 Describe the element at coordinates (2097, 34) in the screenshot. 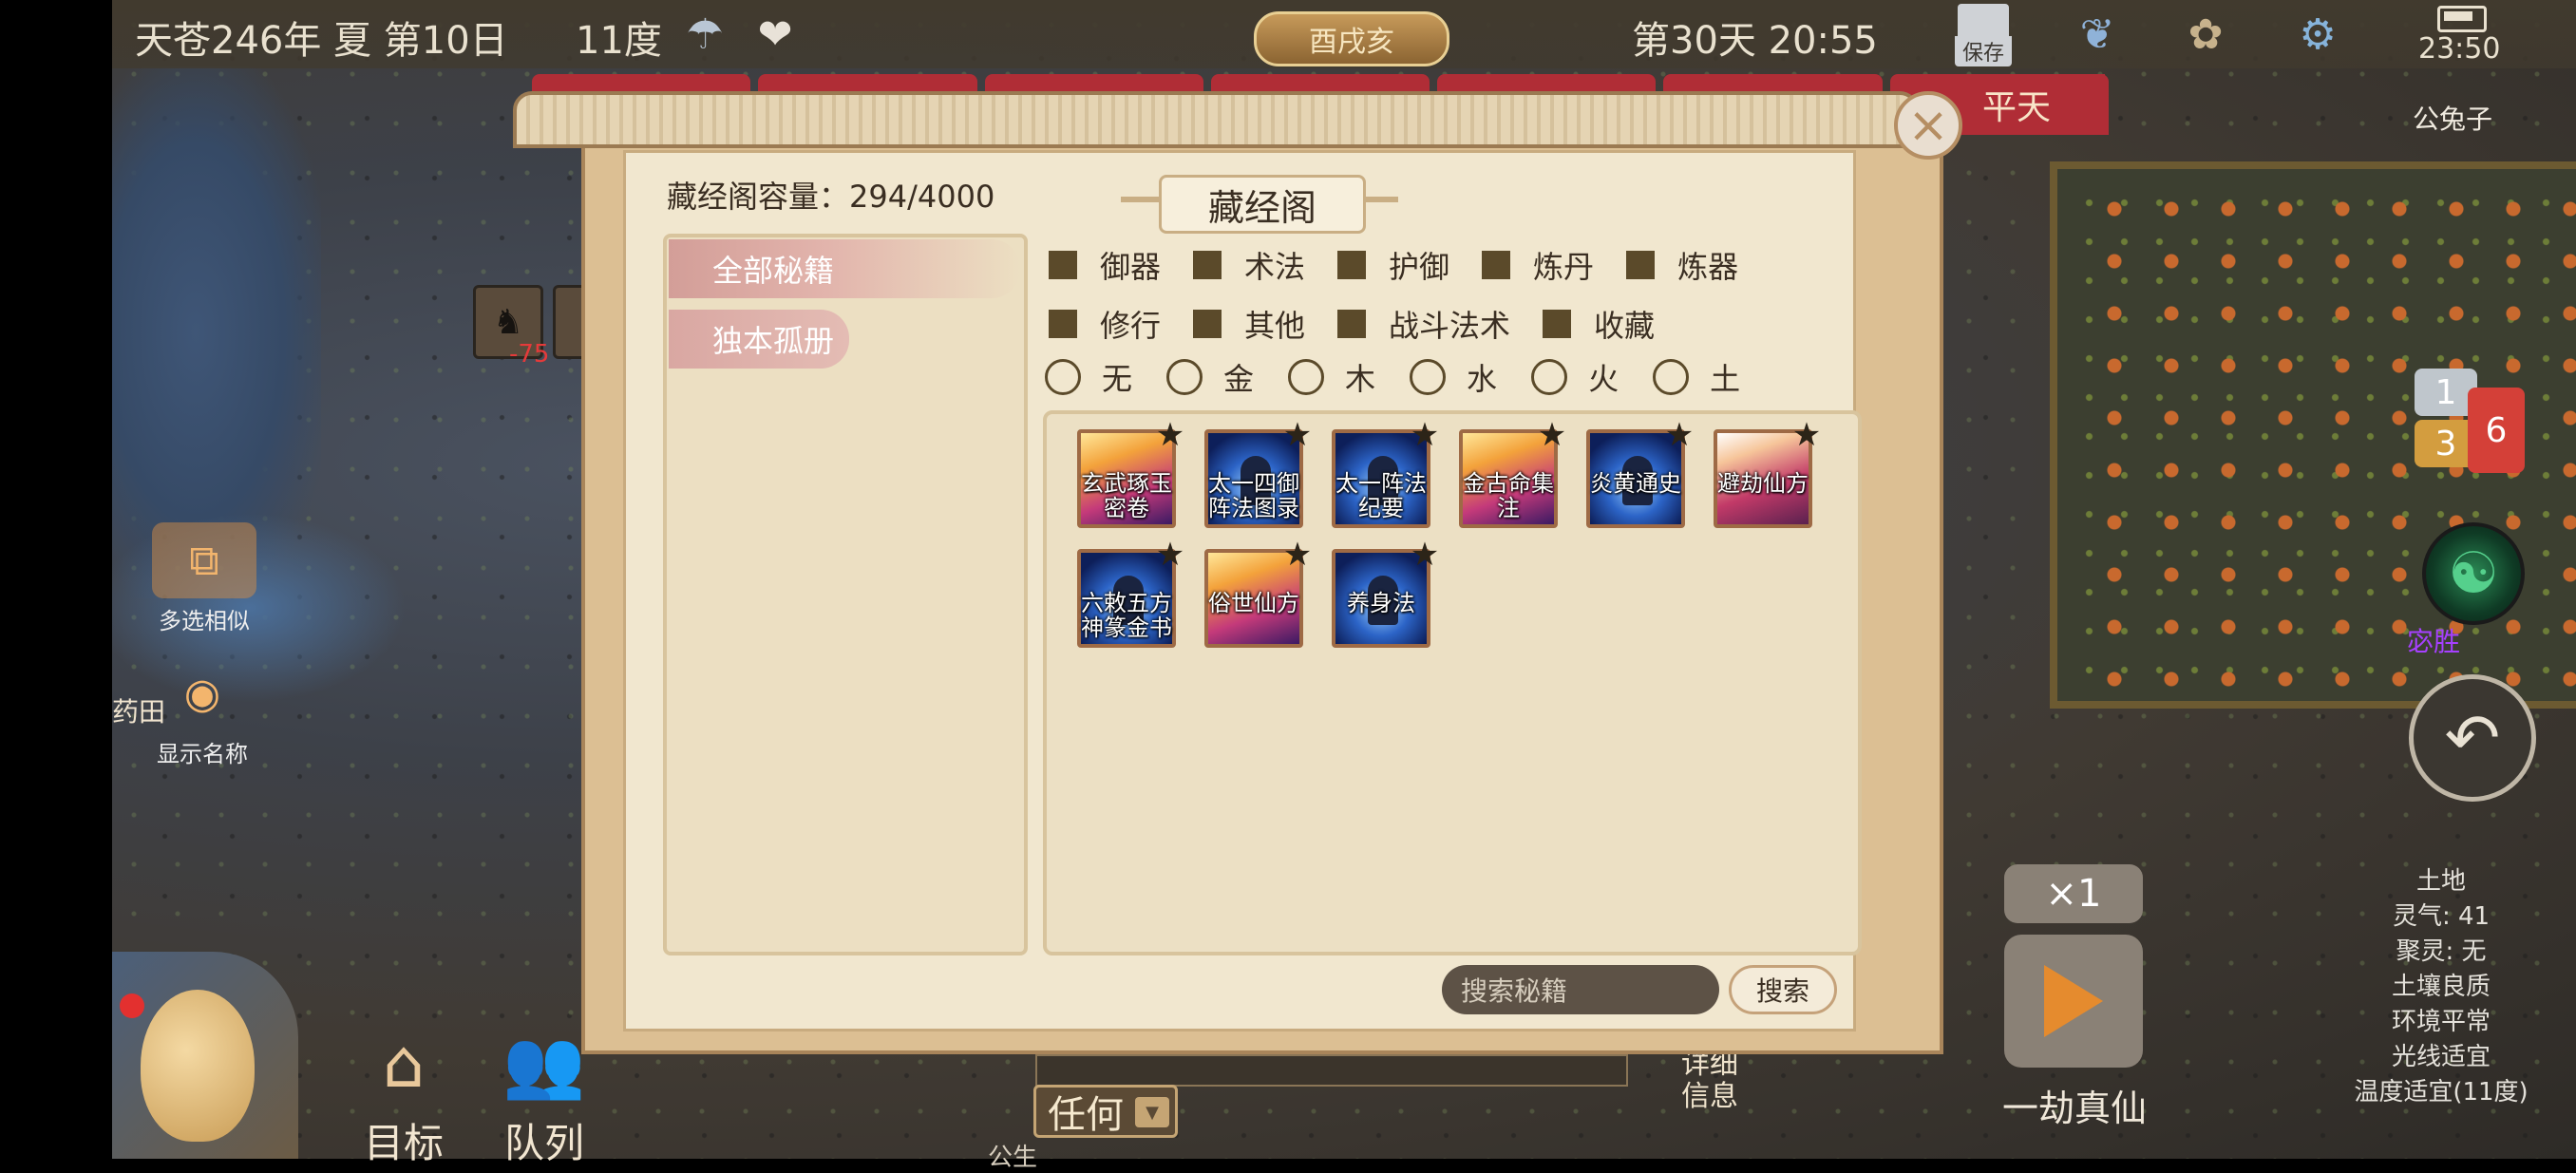

I see `leaf-icon: ❦` at that location.